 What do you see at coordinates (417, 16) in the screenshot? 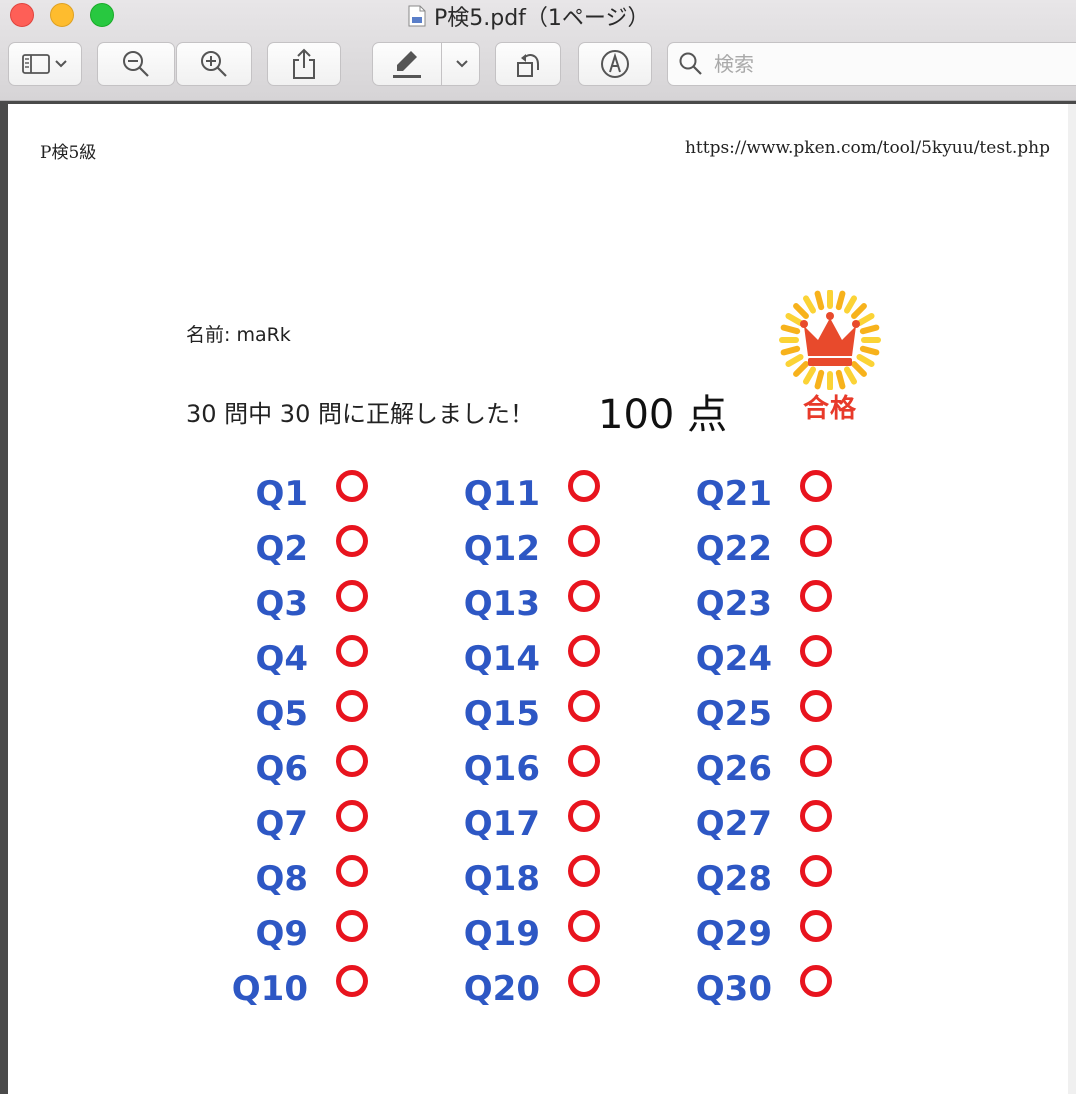
I see `pdf-document-icon` at bounding box center [417, 16].